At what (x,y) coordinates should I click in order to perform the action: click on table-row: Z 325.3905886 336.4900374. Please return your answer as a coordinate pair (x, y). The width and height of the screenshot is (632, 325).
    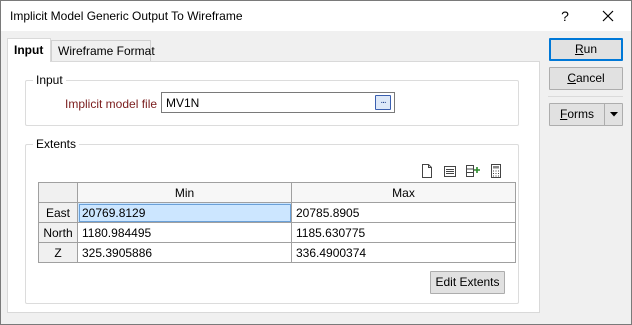
    Looking at the image, I should click on (277, 252).